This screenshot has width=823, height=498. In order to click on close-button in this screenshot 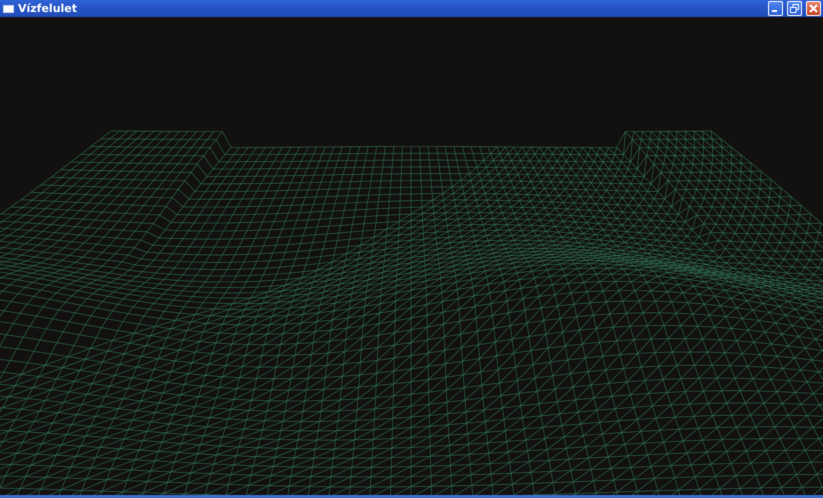, I will do `click(813, 8)`.